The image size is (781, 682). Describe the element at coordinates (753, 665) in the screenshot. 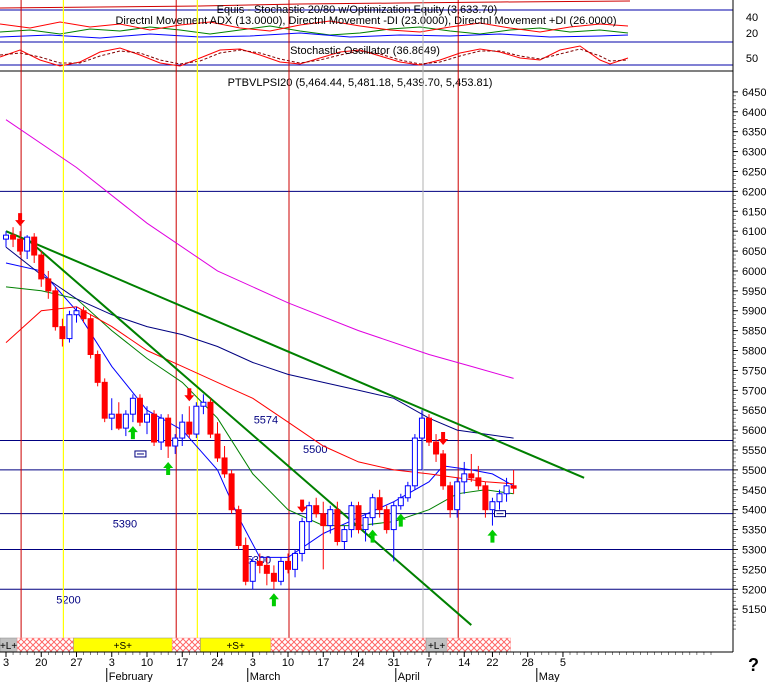

I see `help-icon: ?` at that location.